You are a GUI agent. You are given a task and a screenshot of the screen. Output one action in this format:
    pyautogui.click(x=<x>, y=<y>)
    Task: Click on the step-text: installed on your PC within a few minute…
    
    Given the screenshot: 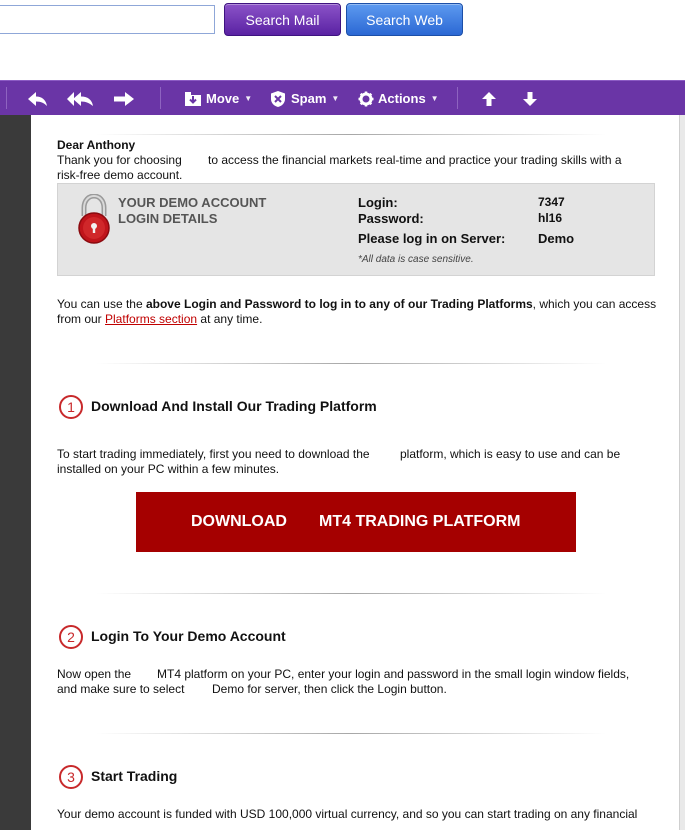 What is the action you would take?
    pyautogui.click(x=168, y=469)
    